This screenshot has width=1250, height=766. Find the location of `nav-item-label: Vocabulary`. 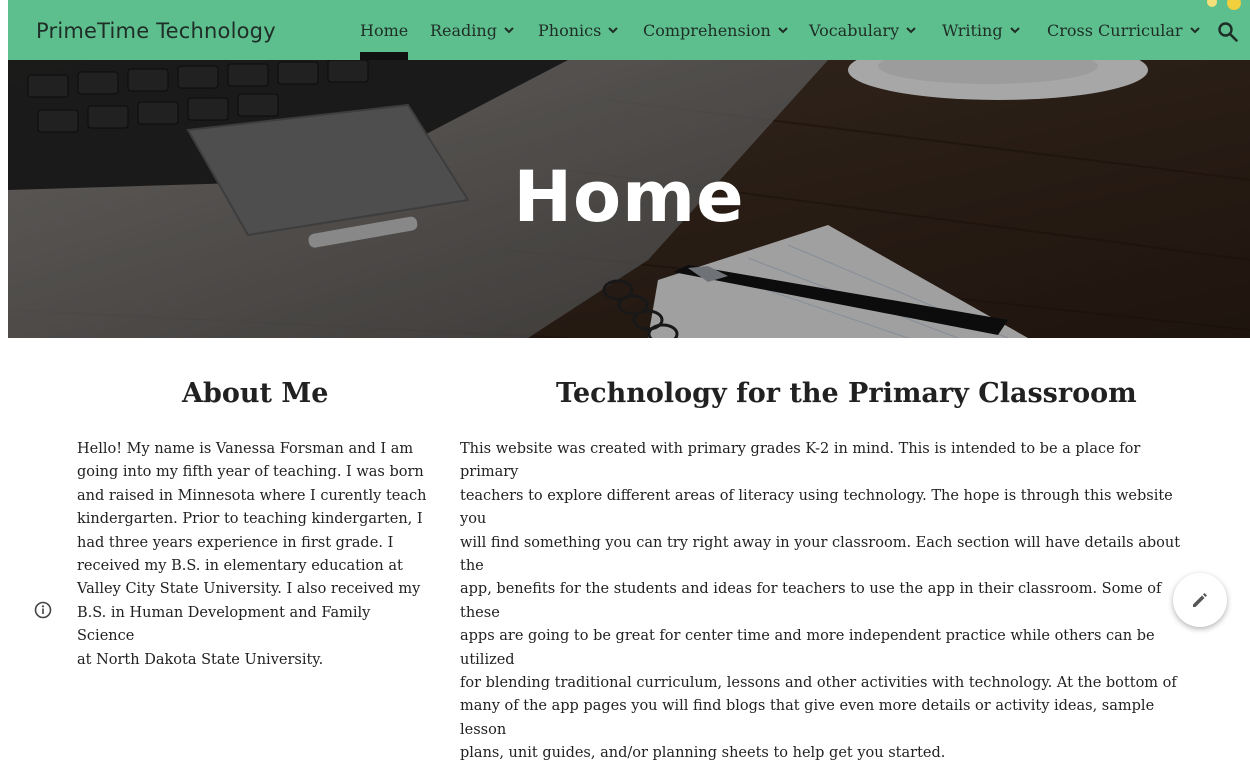

nav-item-label: Vocabulary is located at coordinates (854, 30).